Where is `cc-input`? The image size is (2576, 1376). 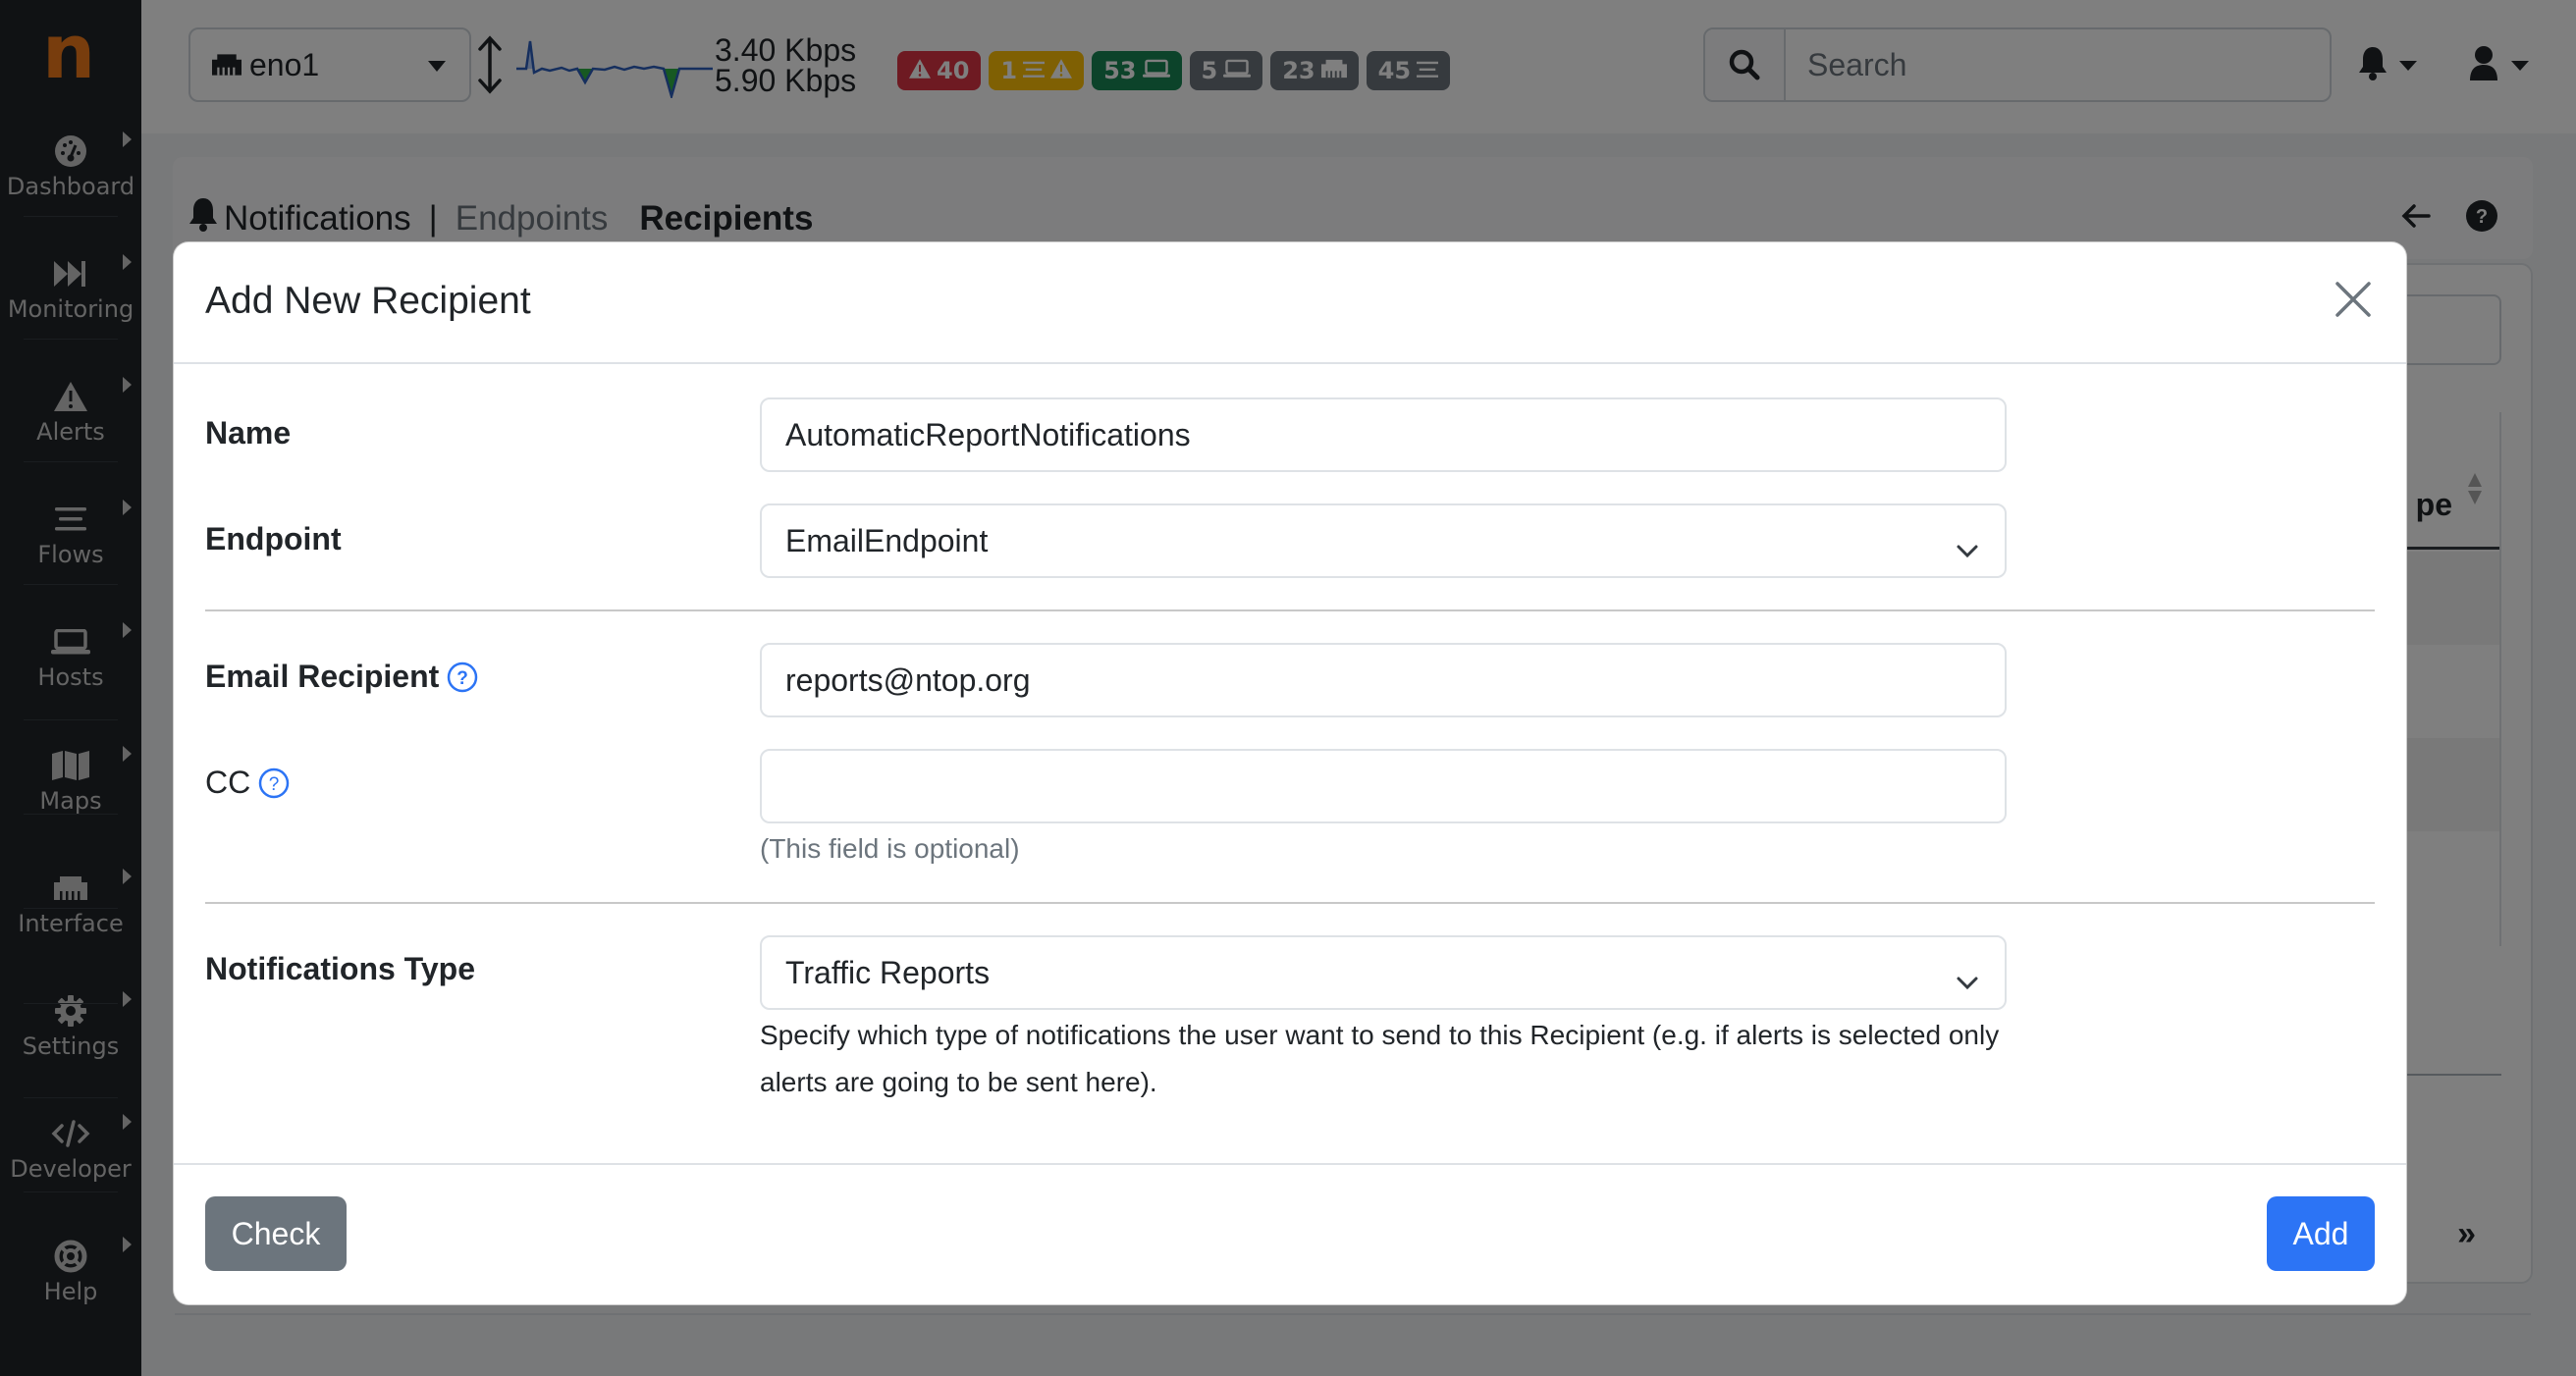
cc-input is located at coordinates (1383, 786).